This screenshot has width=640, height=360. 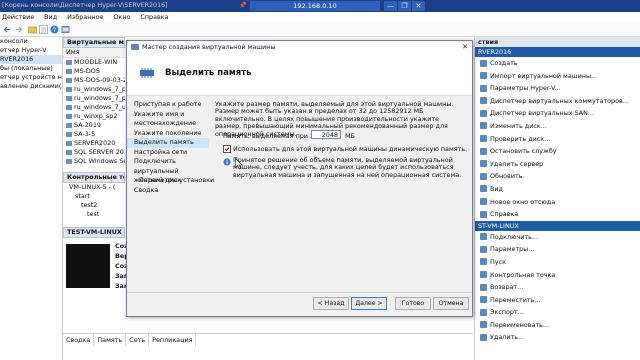 I want to click on checkpoint-item: test2, so click(x=94, y=205).